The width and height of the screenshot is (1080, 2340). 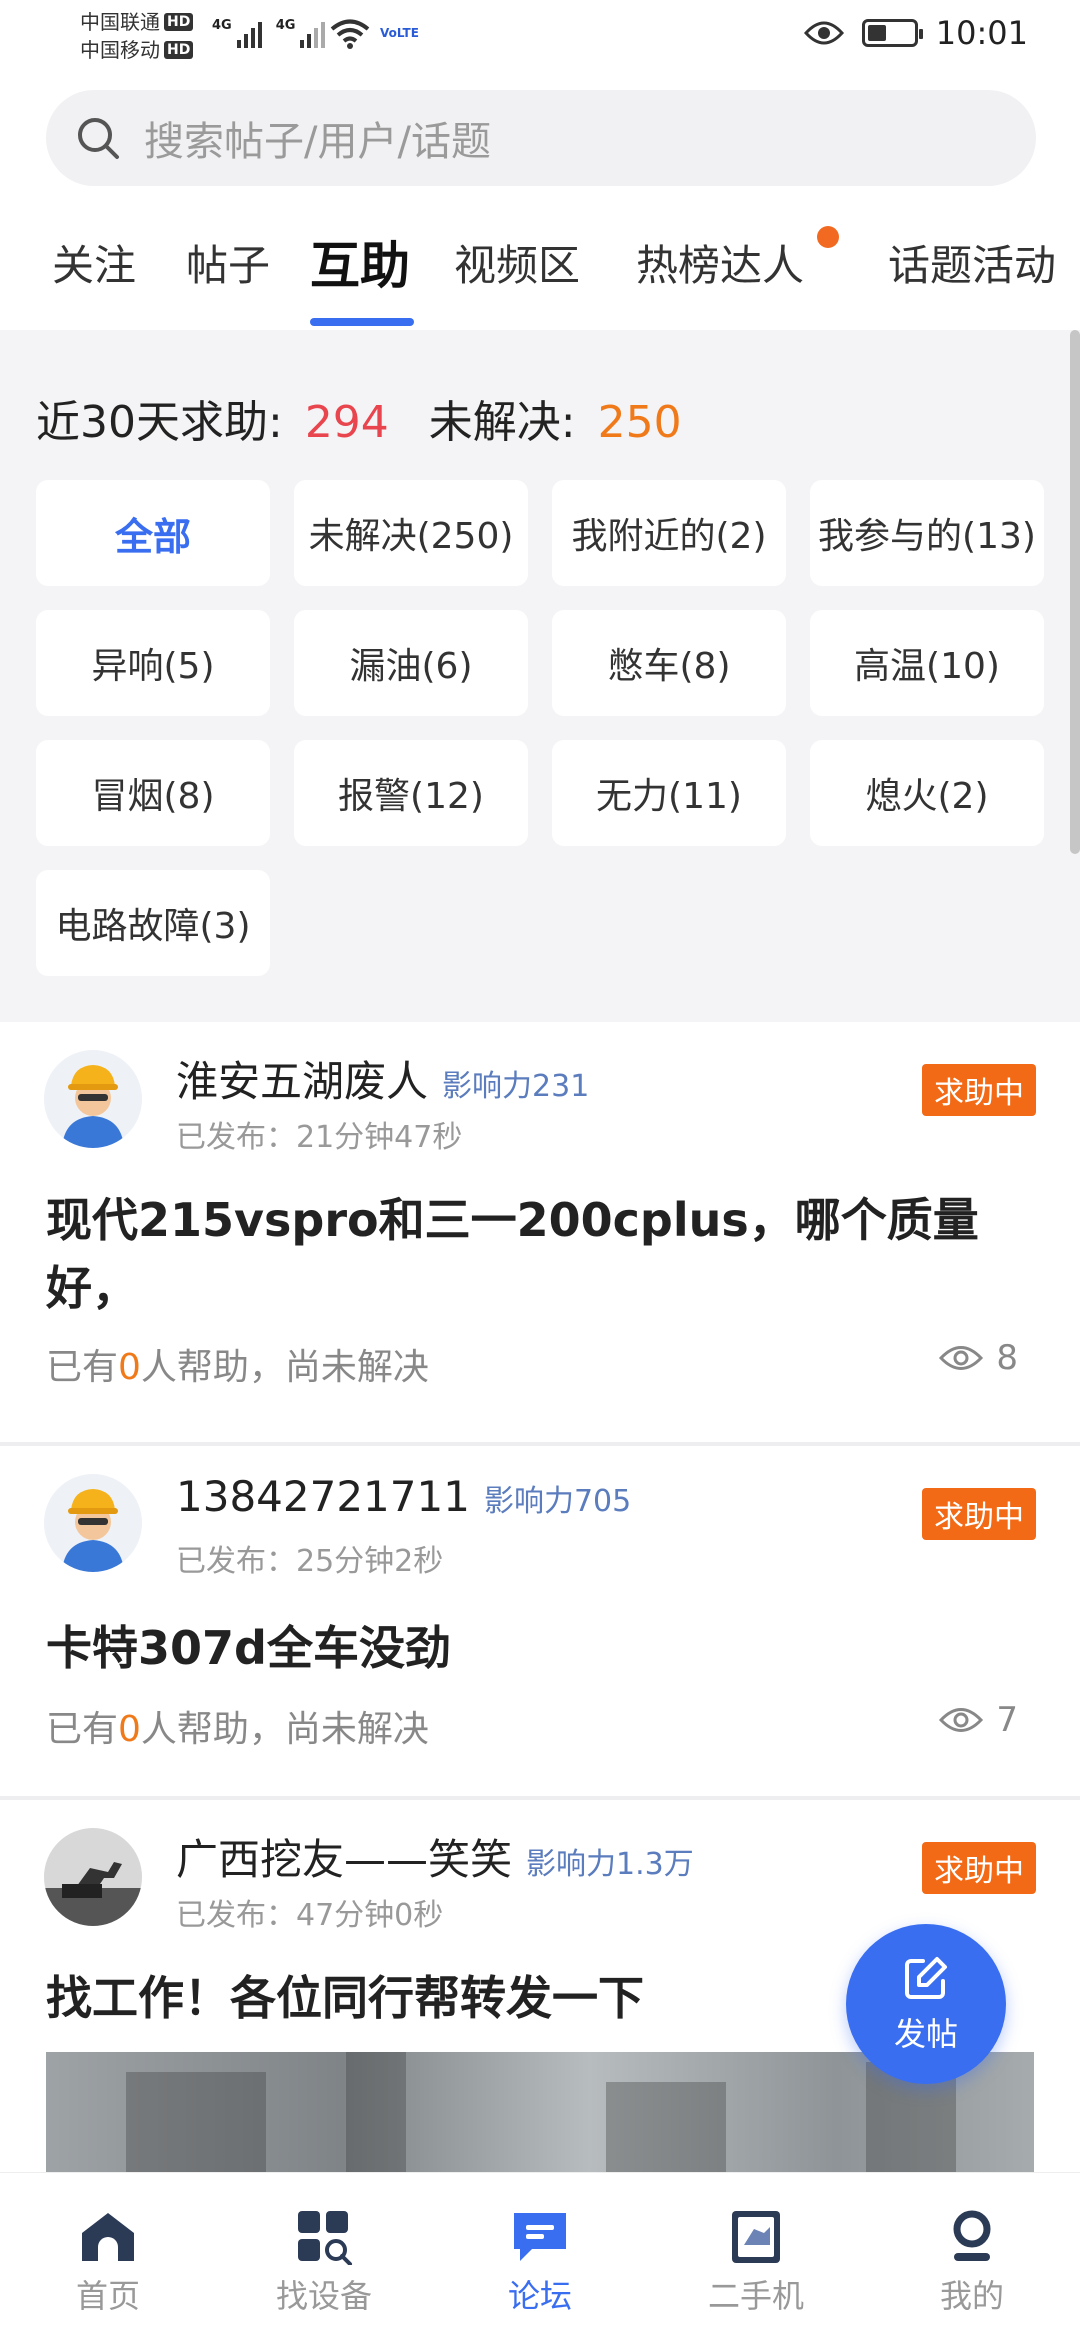 What do you see at coordinates (310, 1915) in the screenshot?
I see `publish-time: 已发布：47分钟0秒` at bounding box center [310, 1915].